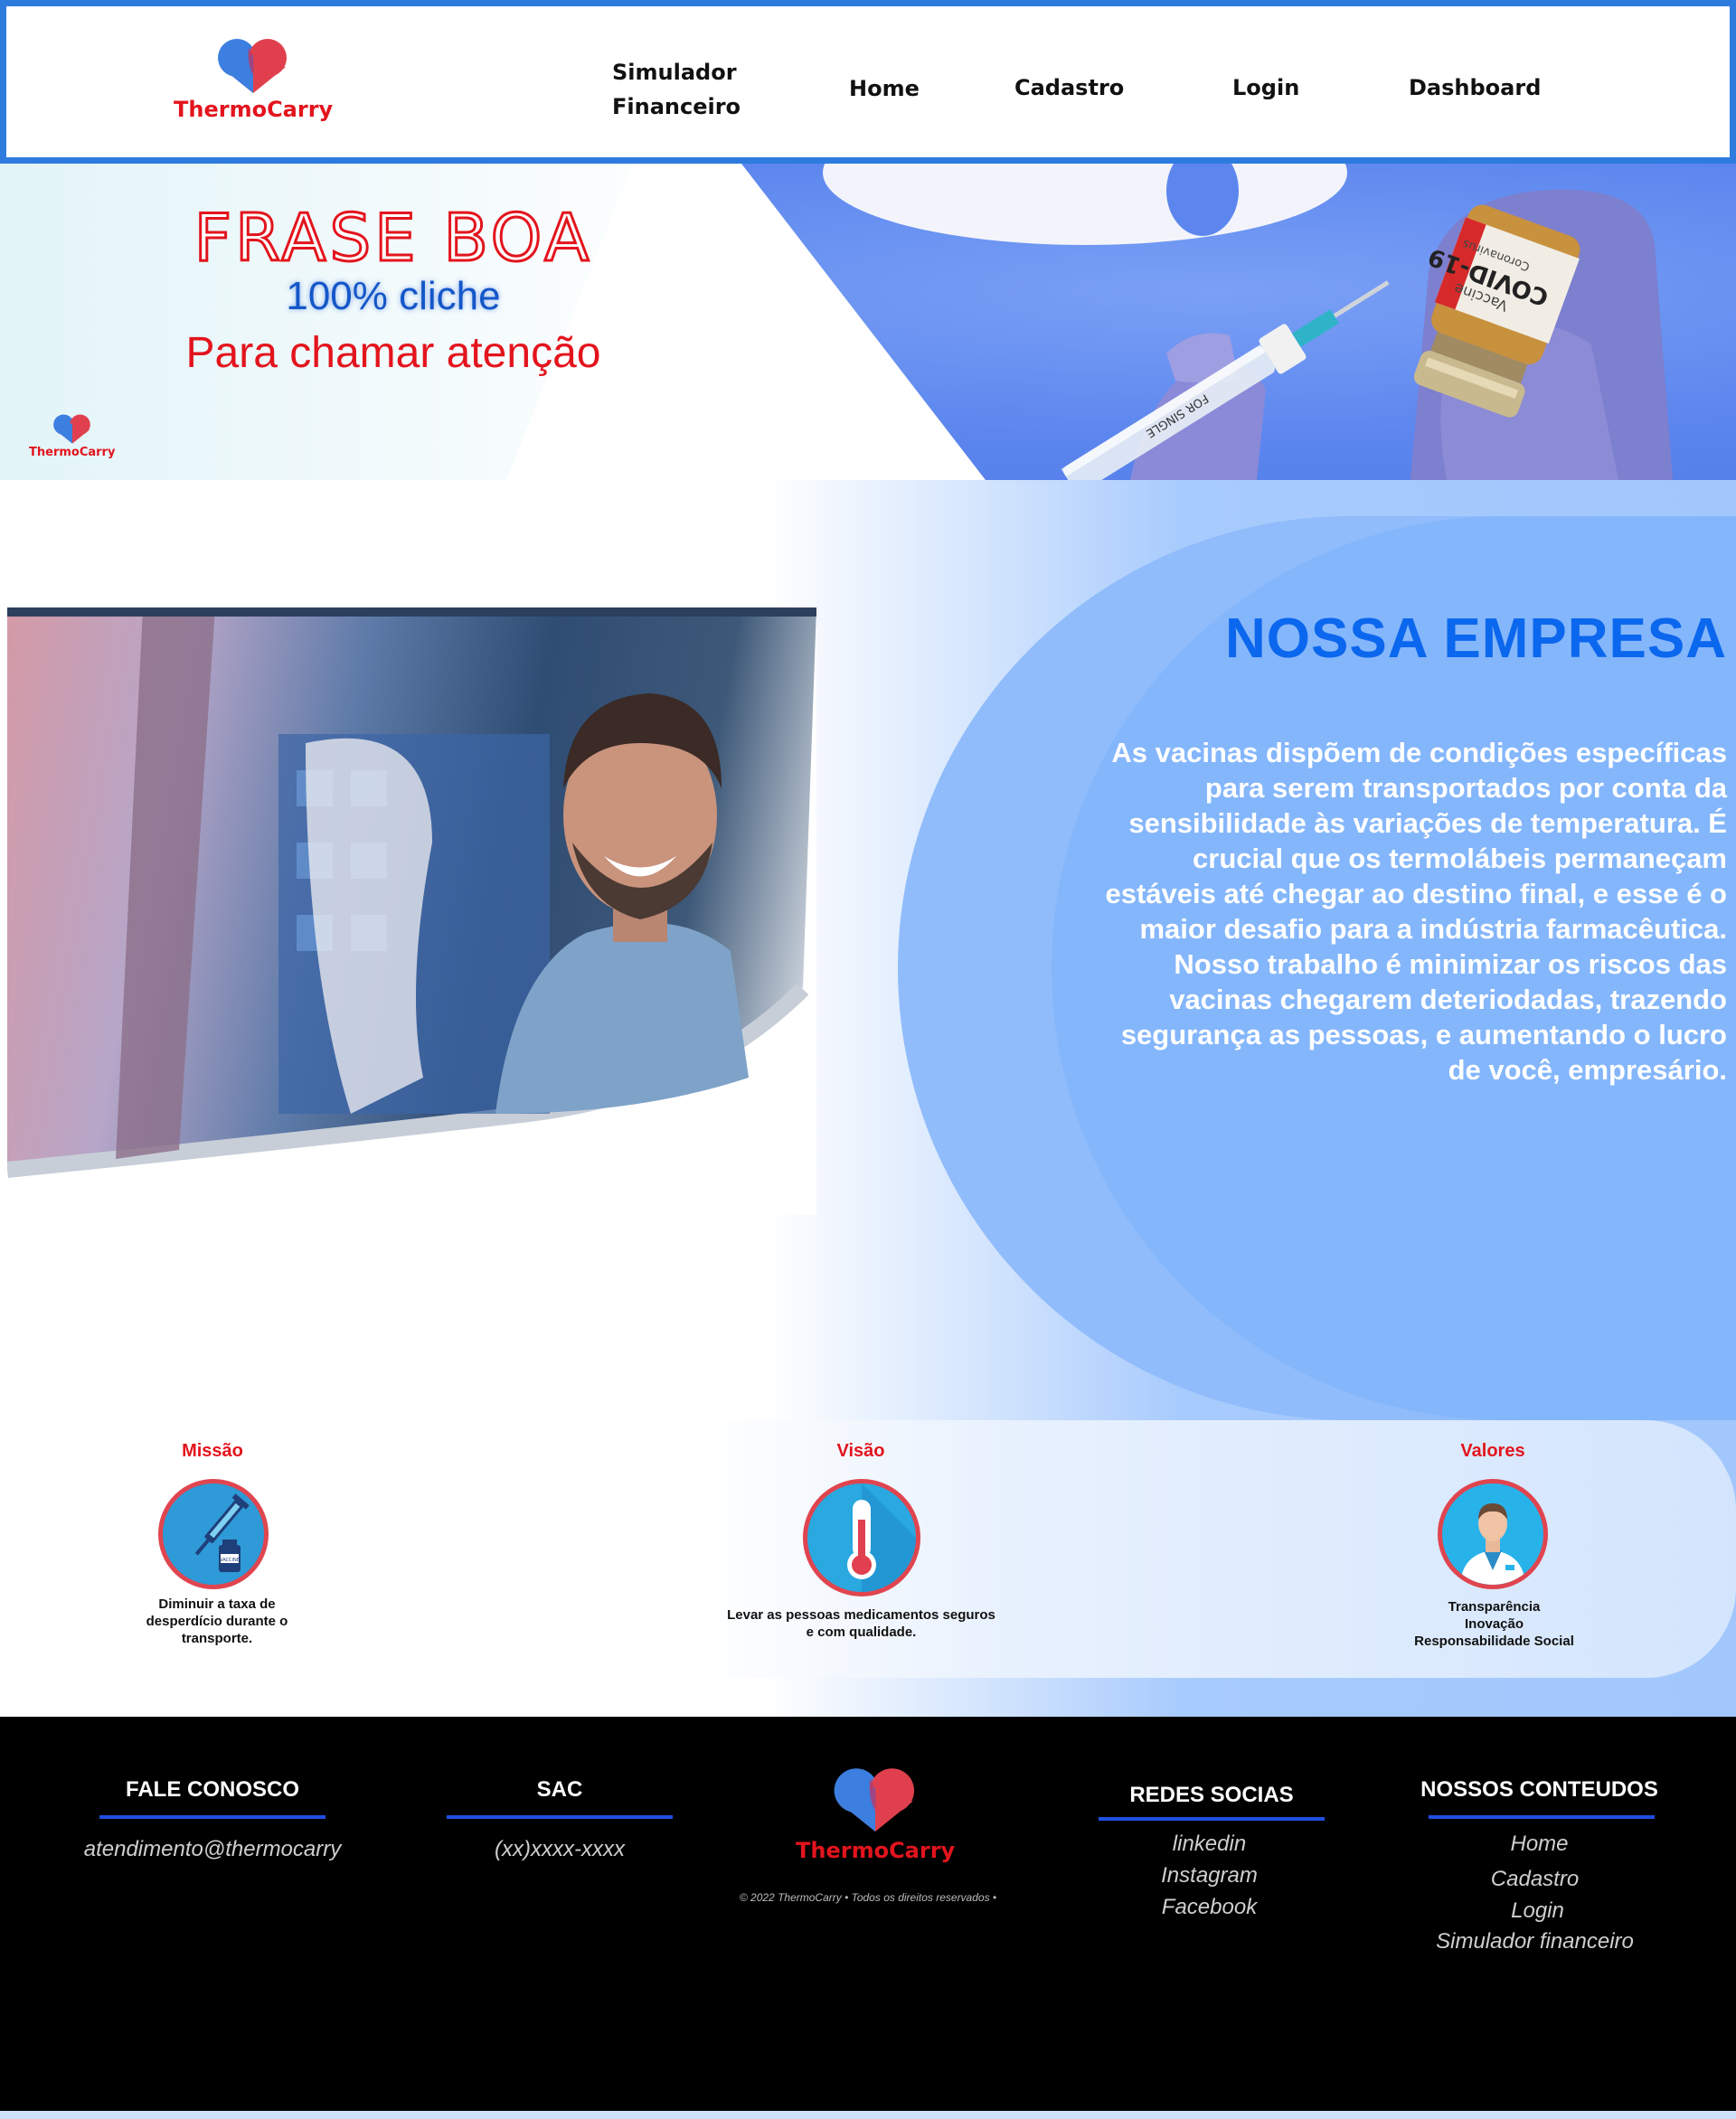 Image resolution: width=1736 pixels, height=2119 pixels. What do you see at coordinates (861, 1451) in the screenshot?
I see `visao-title: Visão` at bounding box center [861, 1451].